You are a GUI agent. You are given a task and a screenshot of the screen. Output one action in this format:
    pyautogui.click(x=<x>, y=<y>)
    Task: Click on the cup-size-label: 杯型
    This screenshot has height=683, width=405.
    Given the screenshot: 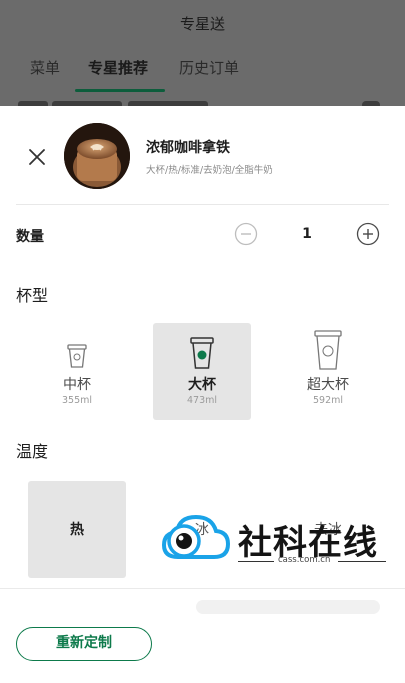 What is the action you would take?
    pyautogui.click(x=32, y=295)
    